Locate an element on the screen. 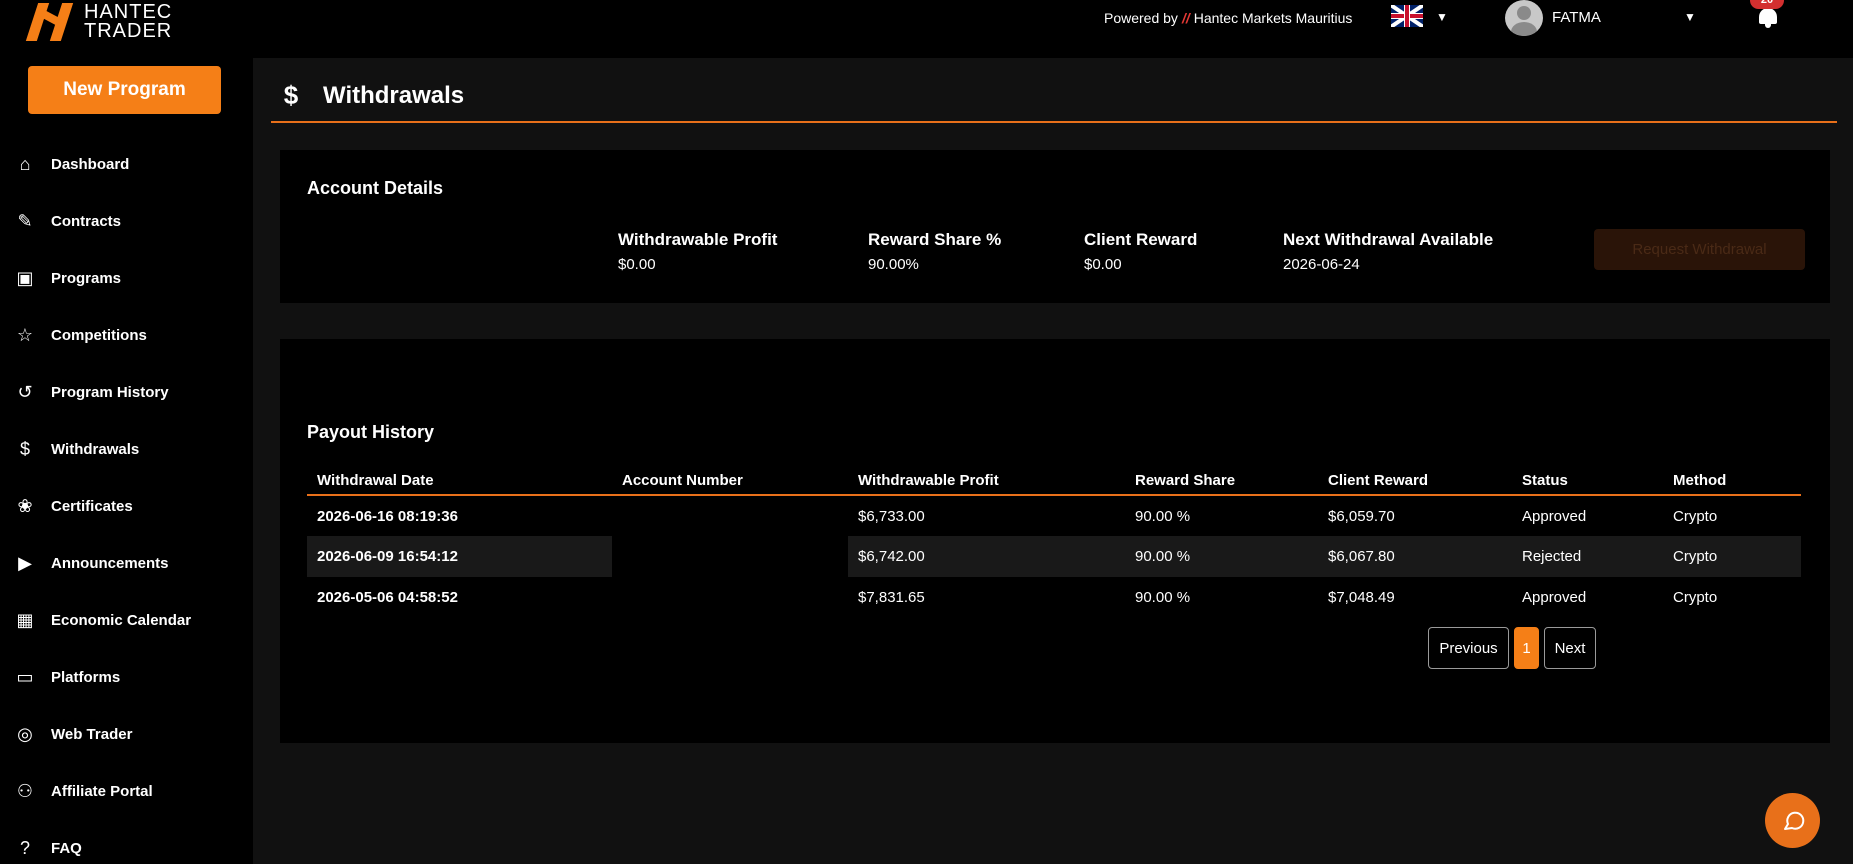 The width and height of the screenshot is (1853, 864). username: FATMA is located at coordinates (1576, 17).